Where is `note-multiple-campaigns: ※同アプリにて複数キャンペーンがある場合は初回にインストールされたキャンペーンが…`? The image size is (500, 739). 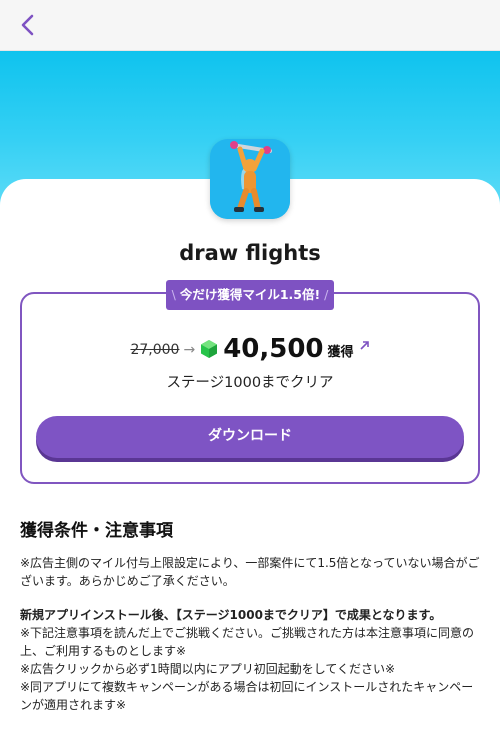 note-multiple-campaigns: ※同アプリにて複数キャンペーンがある場合は初回にインストールされたキャンペーンが… is located at coordinates (247, 696).